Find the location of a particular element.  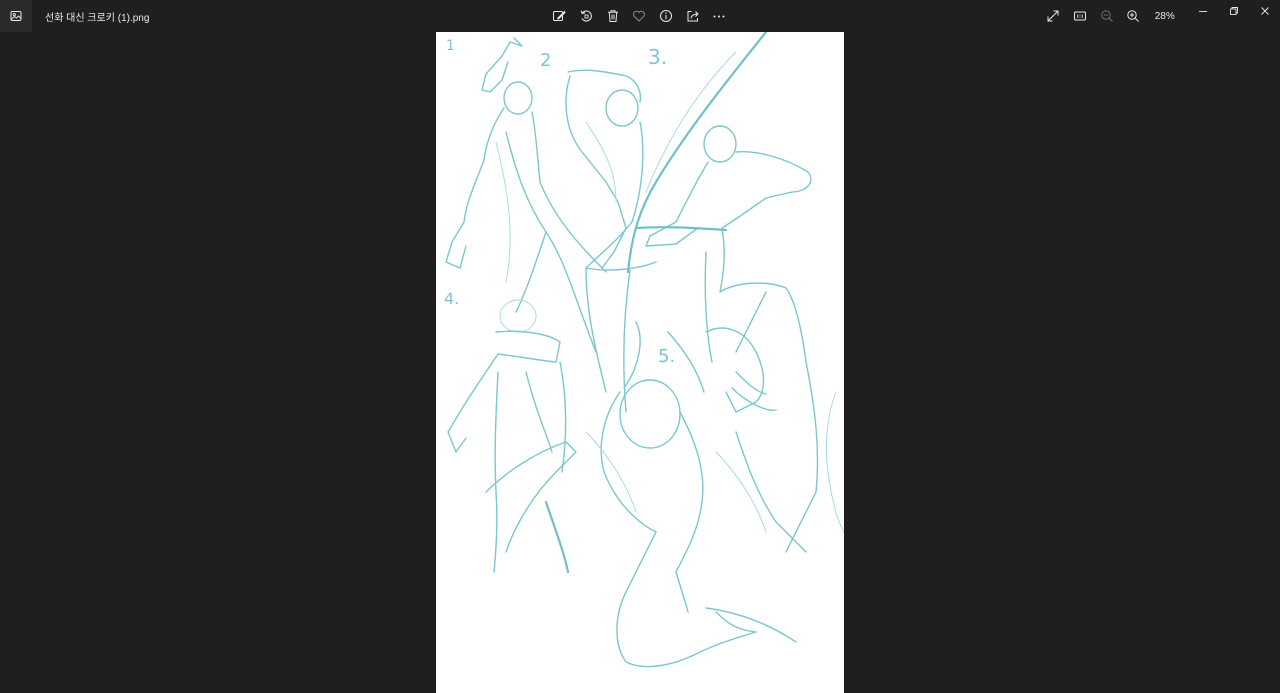

file-info-button is located at coordinates (666, 16).